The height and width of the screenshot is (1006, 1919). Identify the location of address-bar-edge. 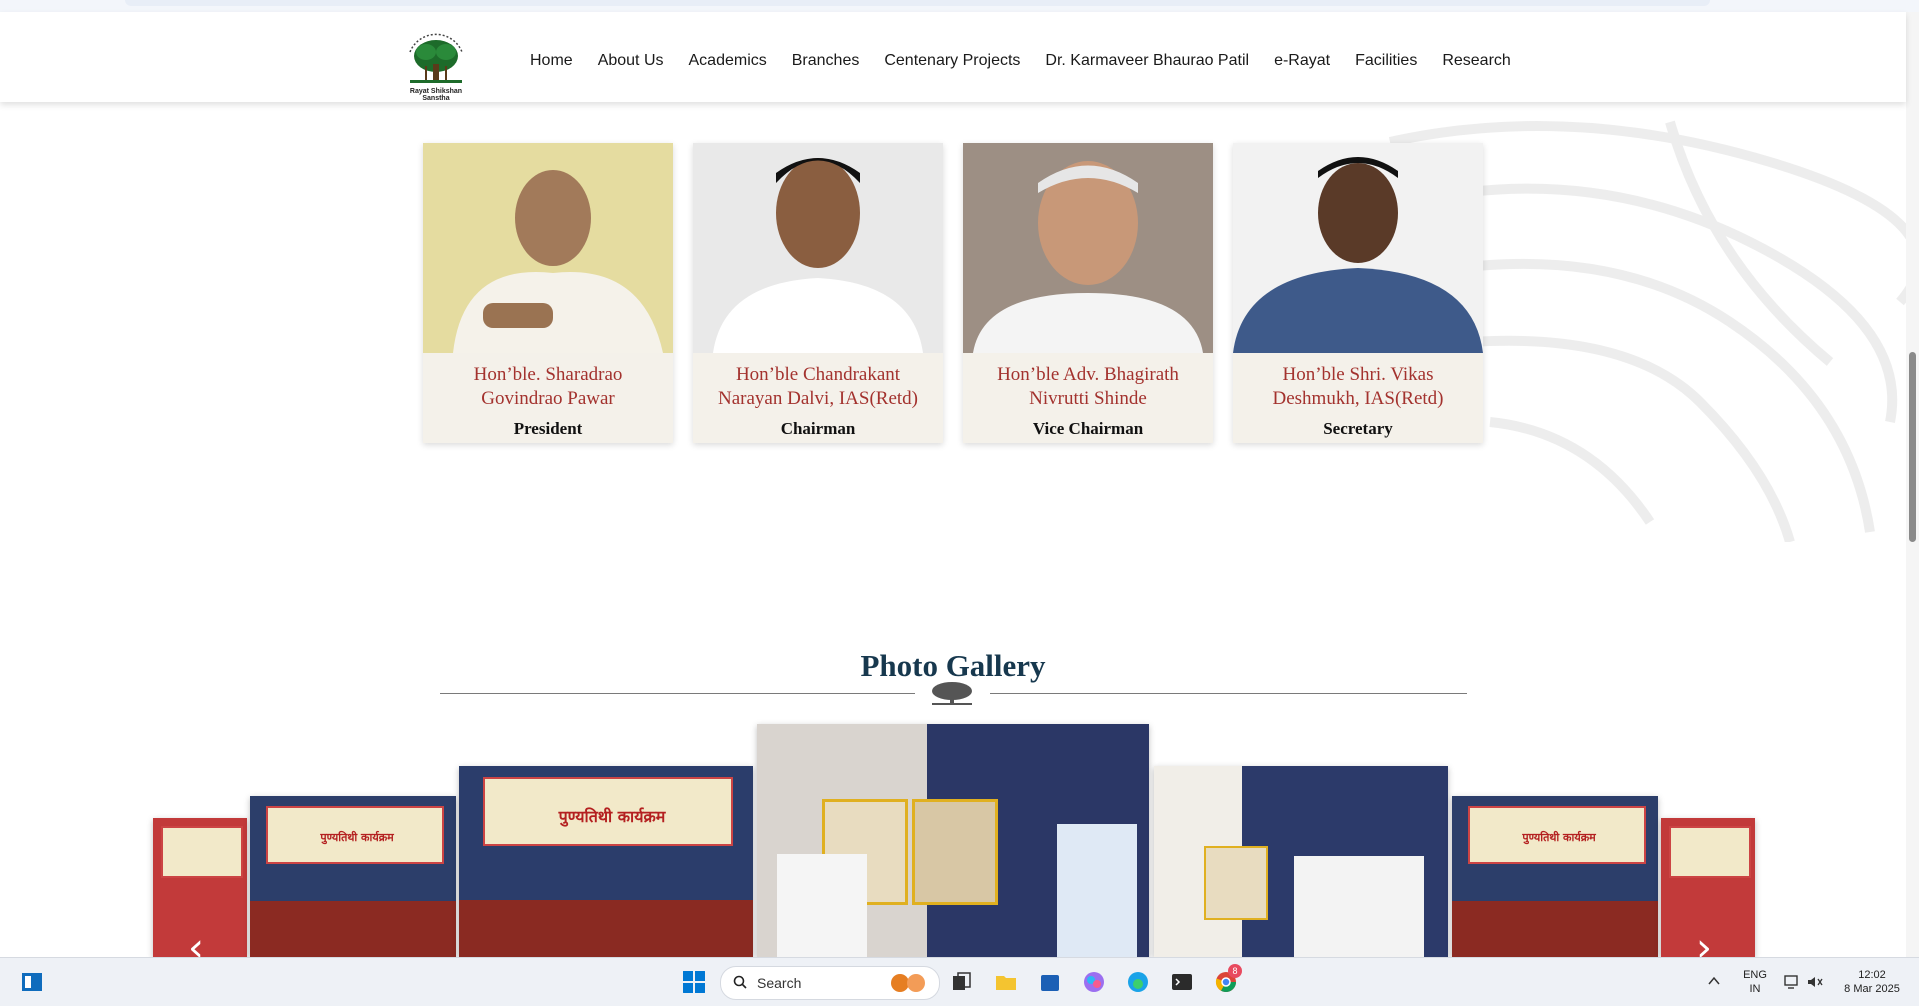
(917, 3).